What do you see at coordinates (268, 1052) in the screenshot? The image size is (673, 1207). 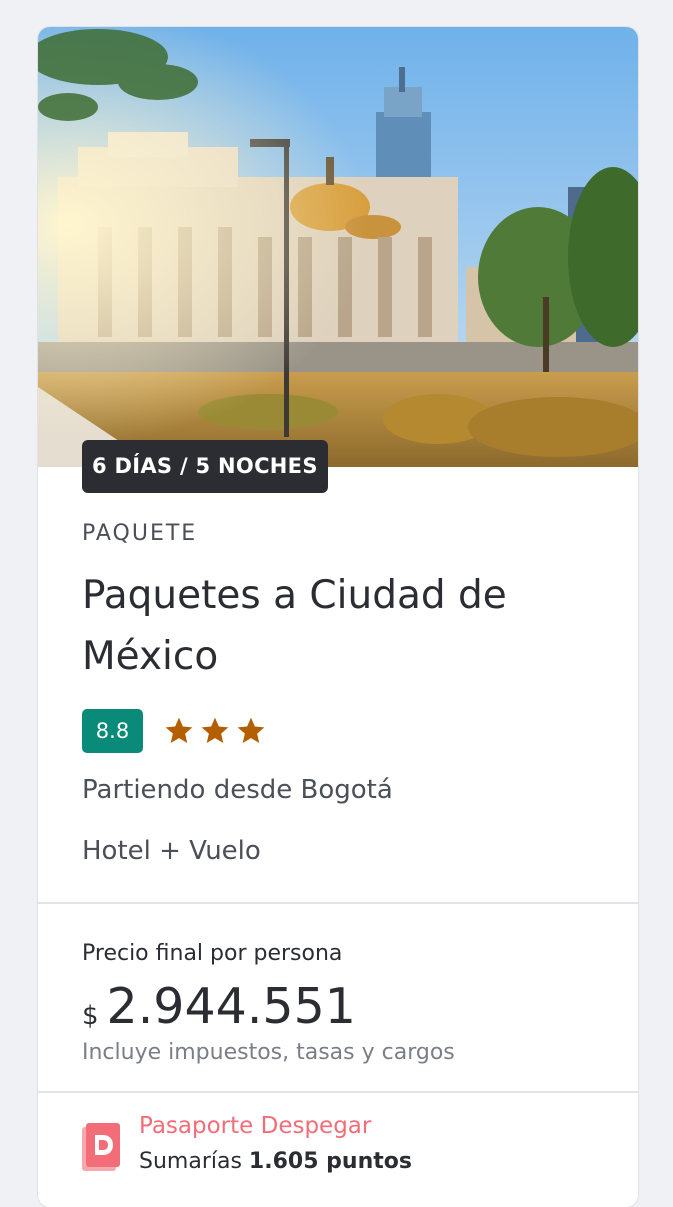 I see `taxes-note: Incluye impuestos, tasas y cargos` at bounding box center [268, 1052].